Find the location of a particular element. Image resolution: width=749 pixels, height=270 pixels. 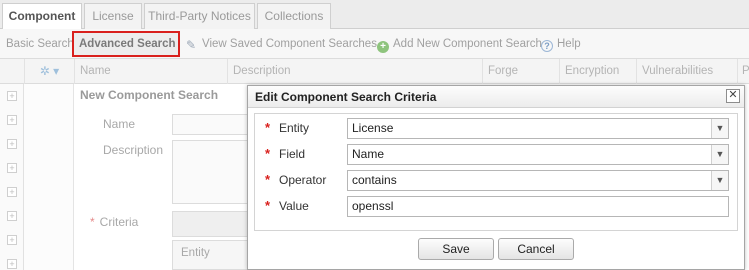

operator-label: Operator is located at coordinates (303, 180).